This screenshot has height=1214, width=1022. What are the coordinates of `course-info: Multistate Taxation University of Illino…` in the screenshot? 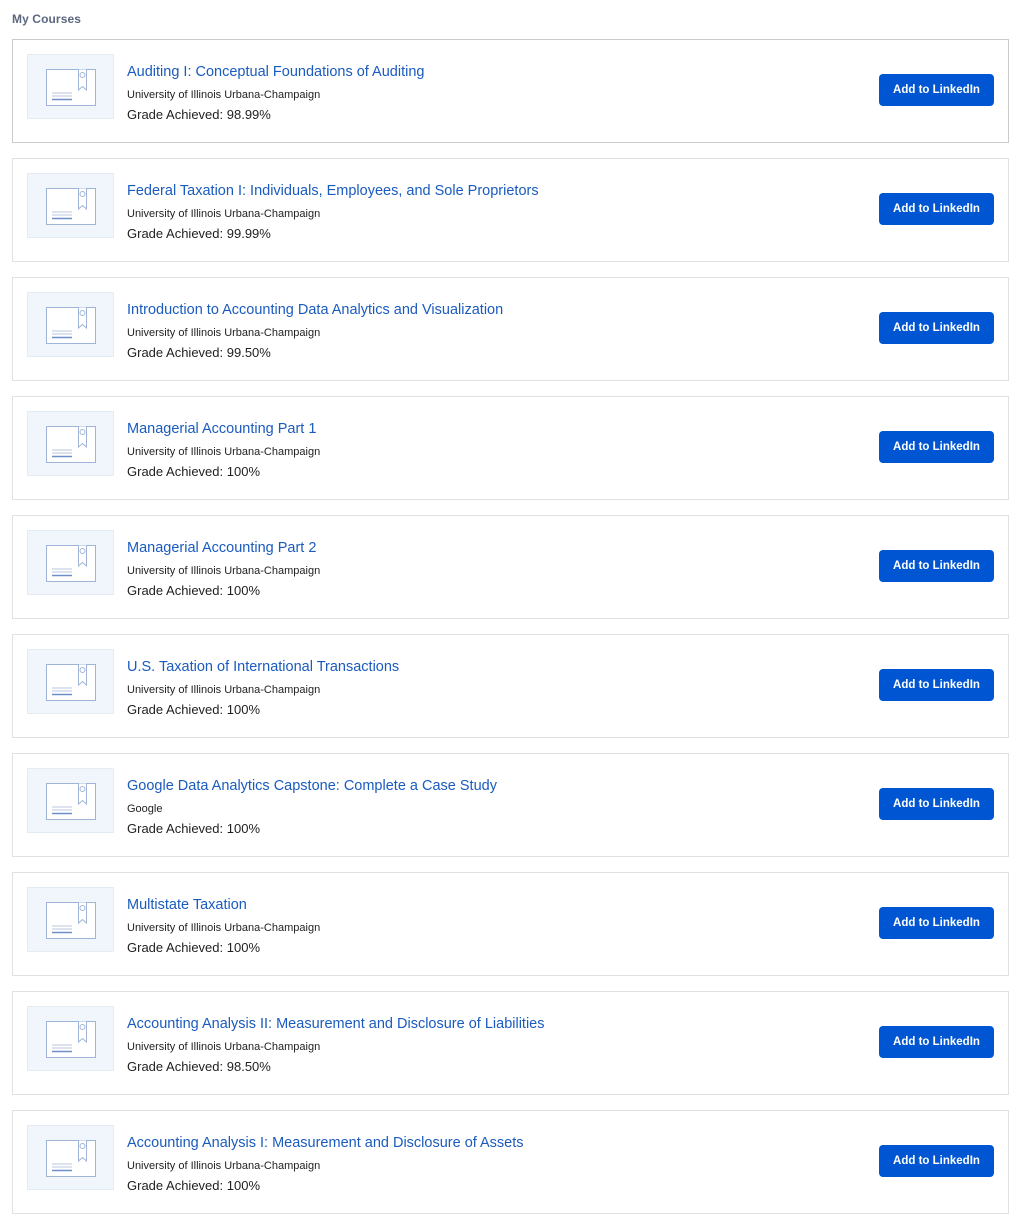 It's located at (223, 926).